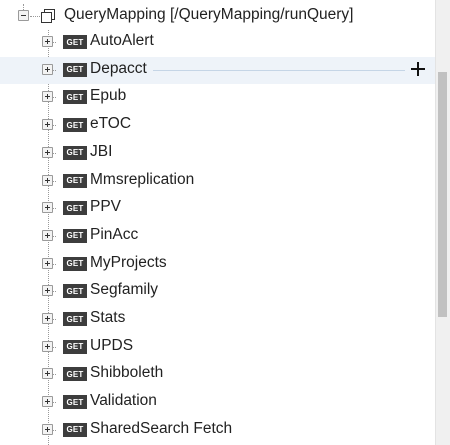  What do you see at coordinates (123, 401) in the screenshot?
I see `tree-item-label: Validation` at bounding box center [123, 401].